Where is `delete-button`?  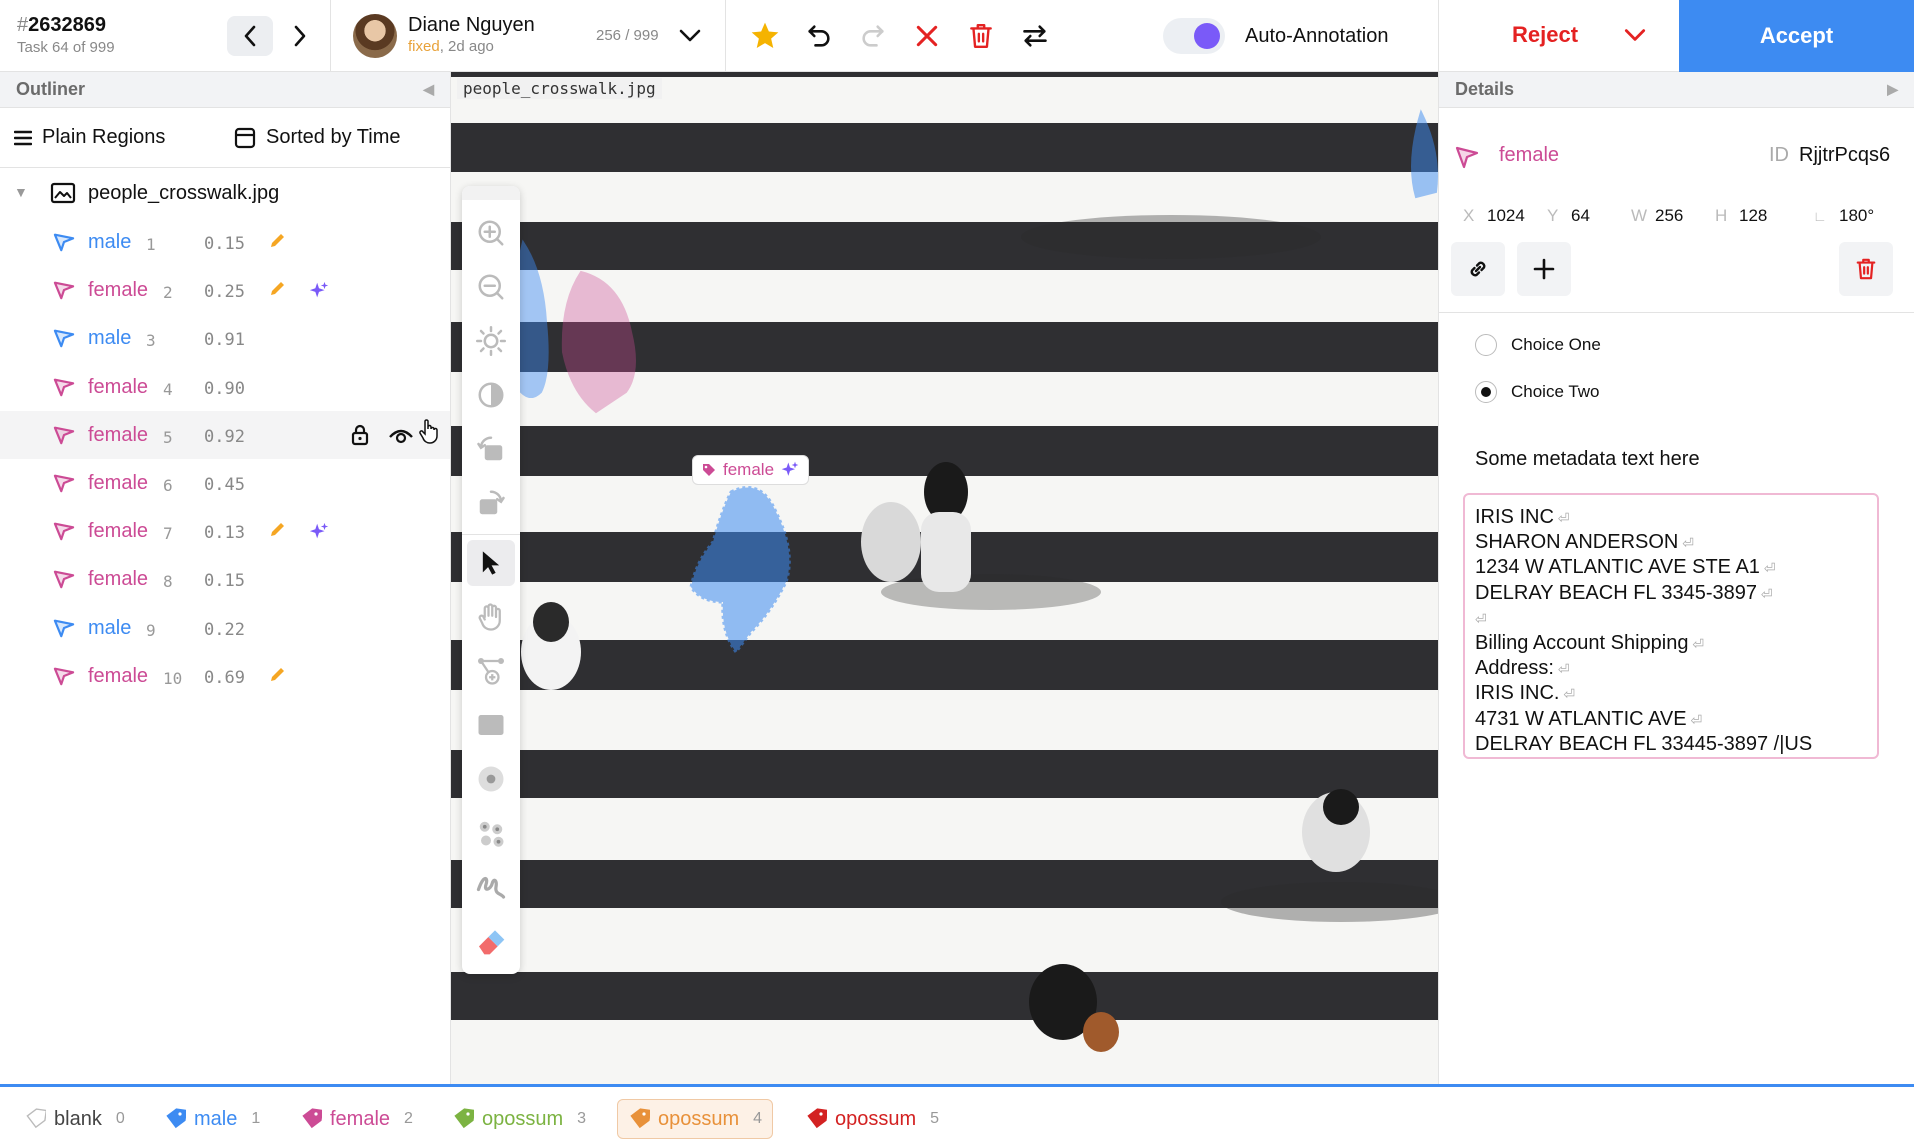 delete-button is located at coordinates (981, 36).